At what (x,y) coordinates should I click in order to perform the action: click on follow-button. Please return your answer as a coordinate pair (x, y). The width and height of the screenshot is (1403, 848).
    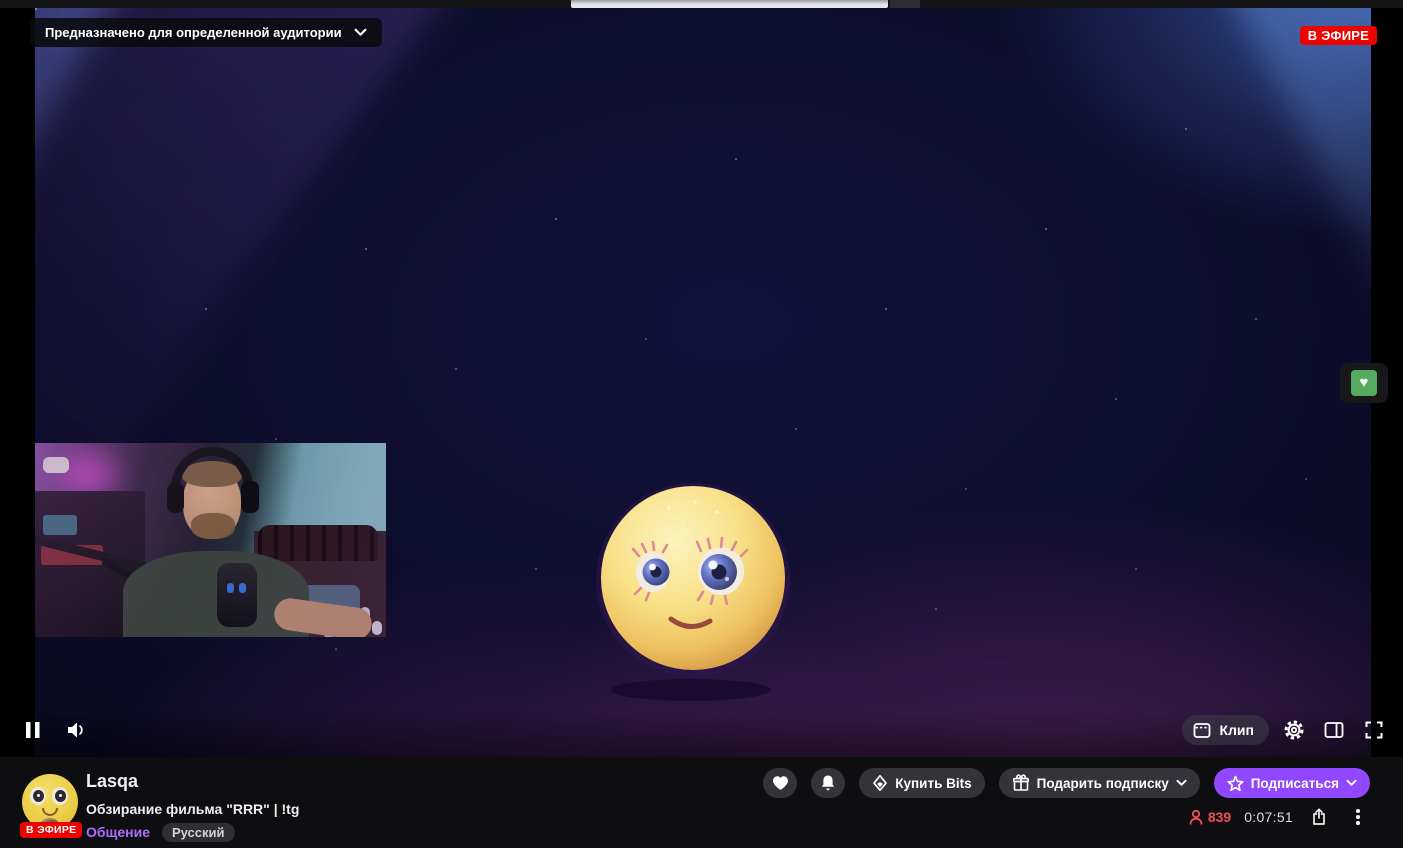
    Looking at the image, I should click on (780, 783).